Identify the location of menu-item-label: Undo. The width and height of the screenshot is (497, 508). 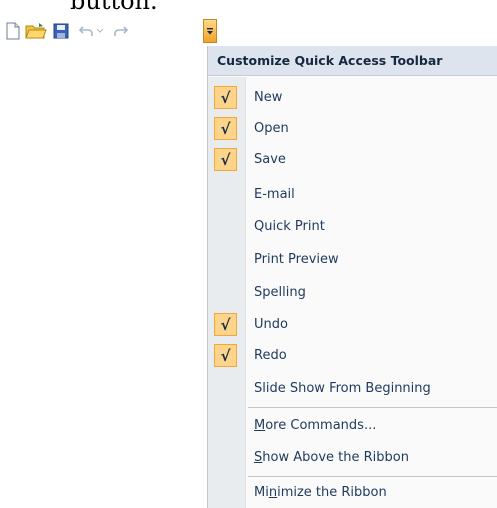
(271, 324).